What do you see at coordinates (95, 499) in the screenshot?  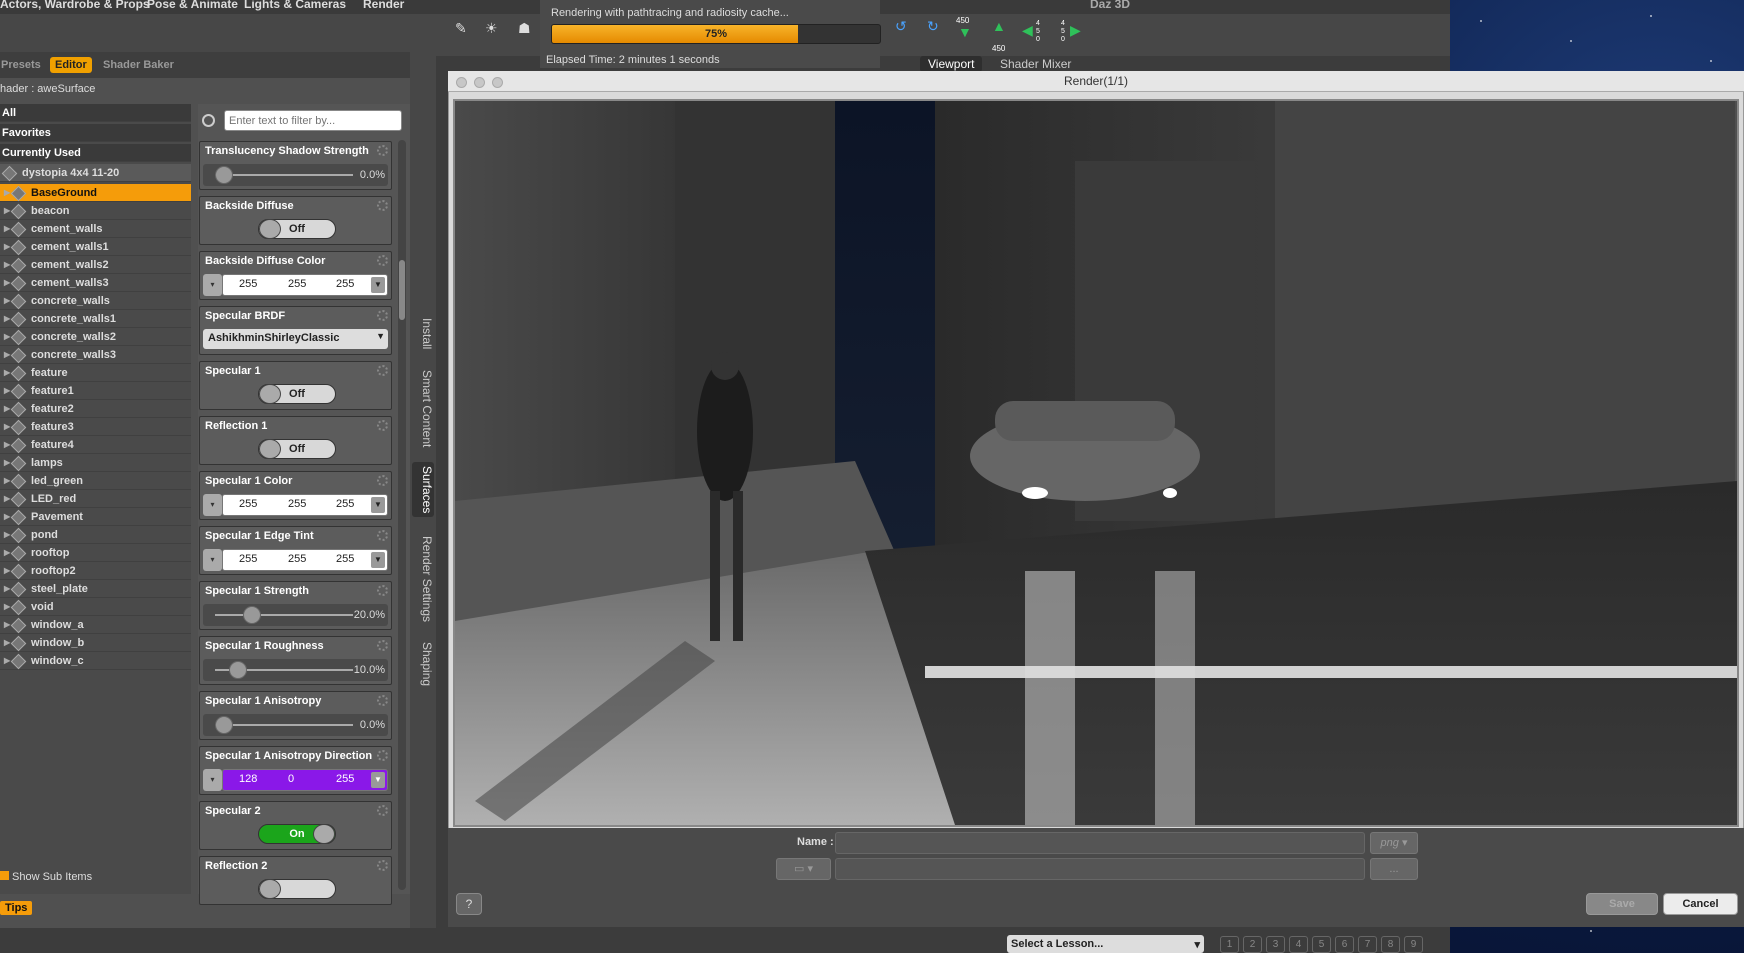 I see `surface-item: ▶ LED_red` at bounding box center [95, 499].